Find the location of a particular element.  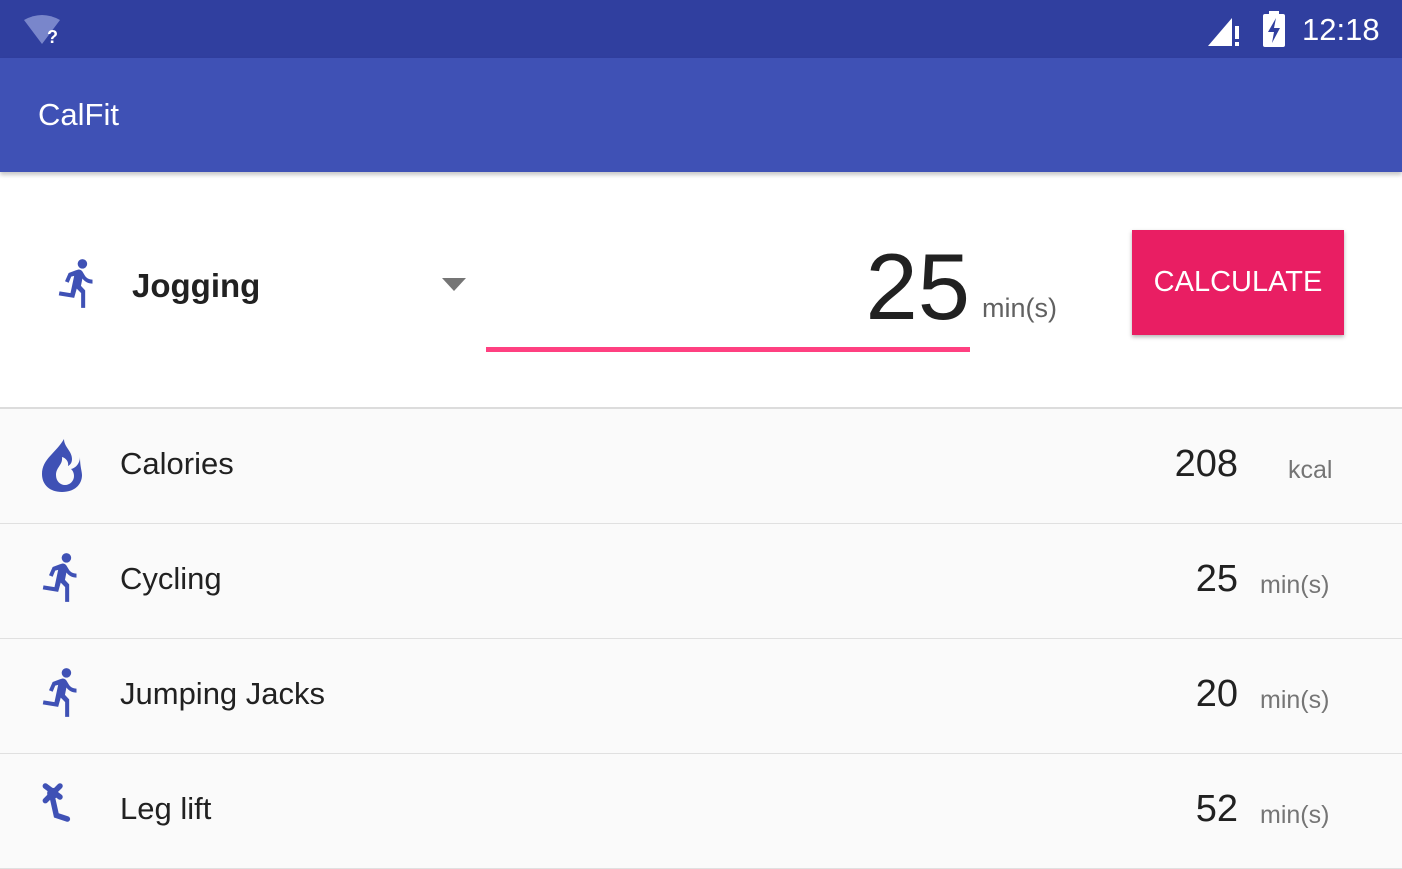

battery-charging-icon is located at coordinates (1274, 29).